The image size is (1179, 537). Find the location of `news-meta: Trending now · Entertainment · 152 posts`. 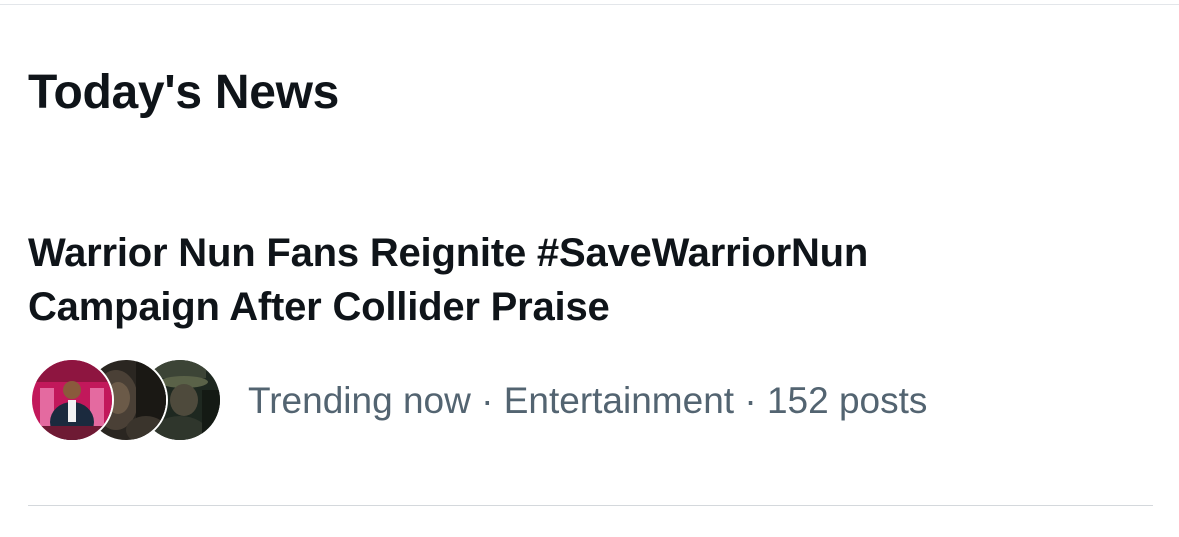

news-meta: Trending now · Entertainment · 152 posts is located at coordinates (590, 400).